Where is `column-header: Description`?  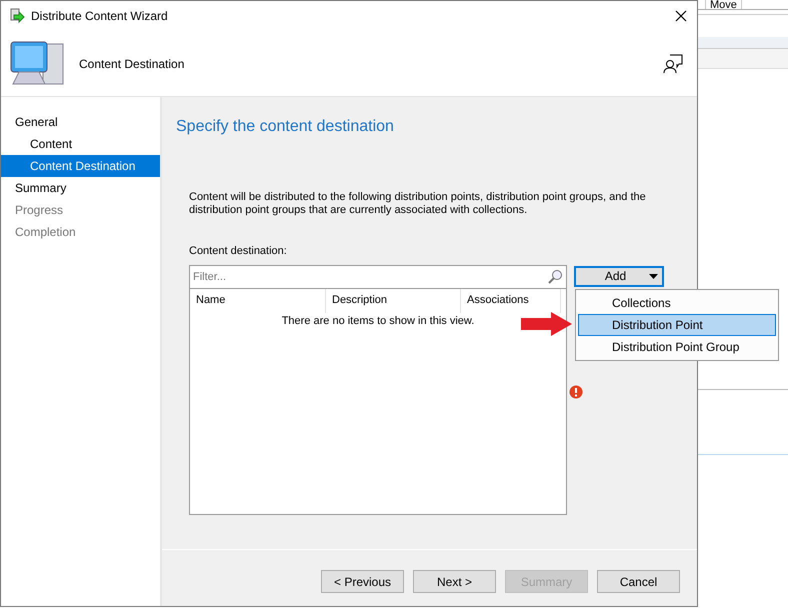 column-header: Description is located at coordinates (393, 300).